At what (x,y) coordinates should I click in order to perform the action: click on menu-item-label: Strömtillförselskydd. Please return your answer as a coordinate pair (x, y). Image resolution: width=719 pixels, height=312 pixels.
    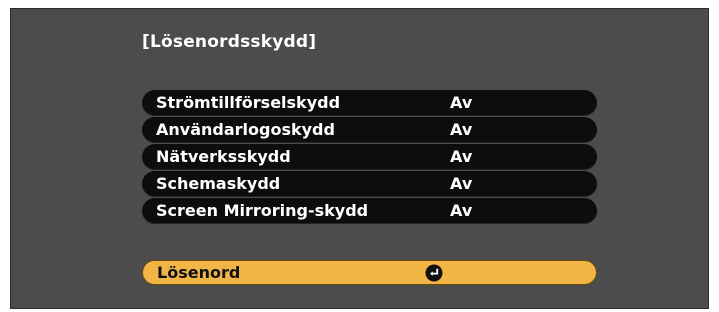
    Looking at the image, I should click on (248, 102).